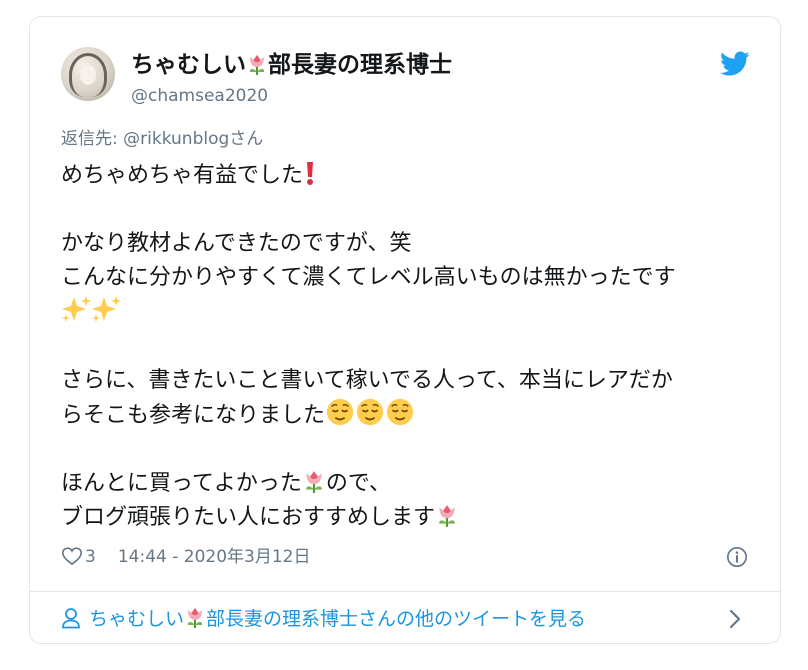 This screenshot has height=670, width=808. I want to click on tweet-line-2: かなり教材よんできたのですが、笑, so click(236, 243).